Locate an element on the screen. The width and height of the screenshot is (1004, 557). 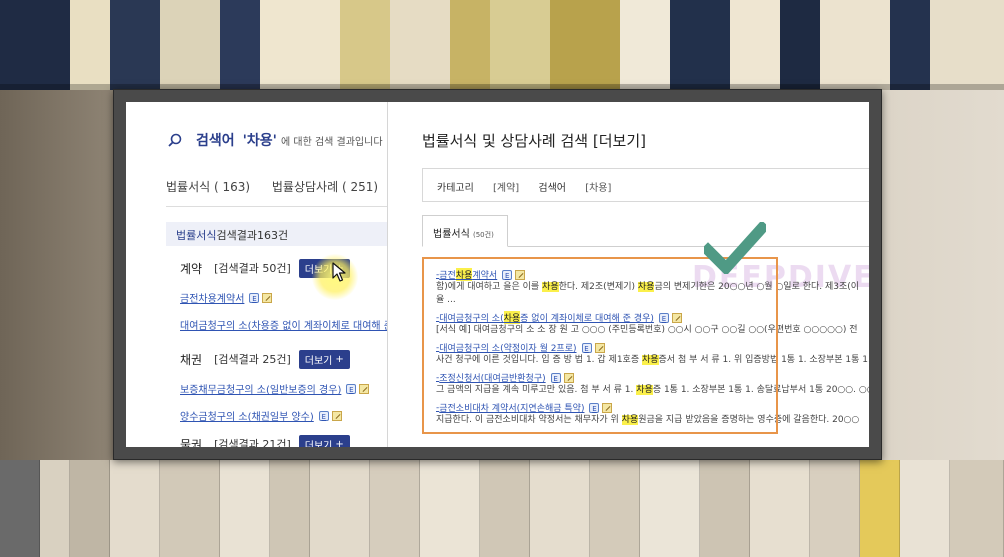
category-tabs: 법률서식 ( 163) 법률상담사례 ( 251) is located at coordinates (276, 186).